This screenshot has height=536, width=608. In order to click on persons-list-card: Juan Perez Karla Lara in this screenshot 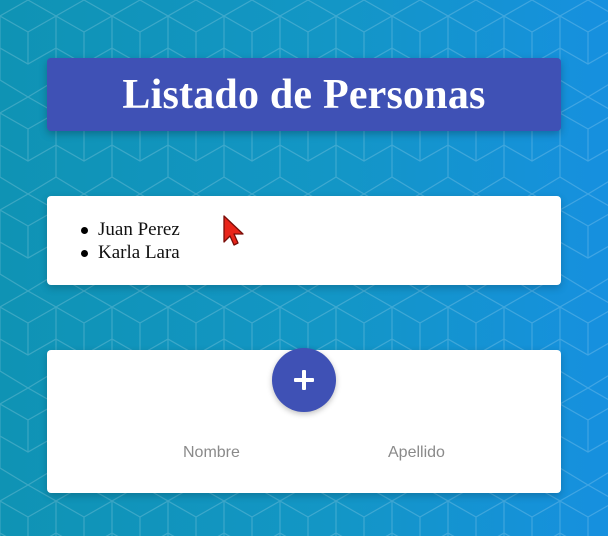, I will do `click(304, 240)`.